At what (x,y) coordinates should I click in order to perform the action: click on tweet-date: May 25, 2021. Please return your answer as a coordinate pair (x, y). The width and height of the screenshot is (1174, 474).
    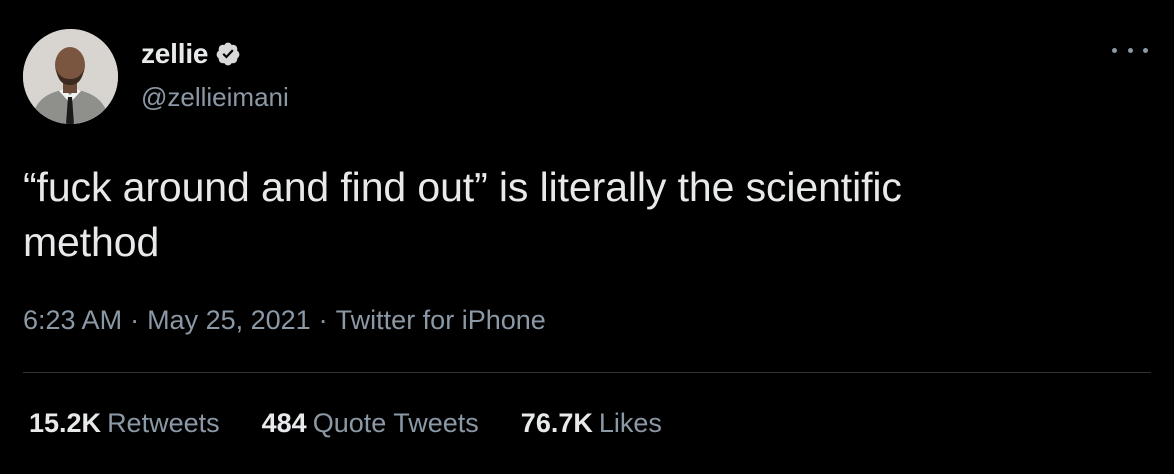
    Looking at the image, I should click on (229, 320).